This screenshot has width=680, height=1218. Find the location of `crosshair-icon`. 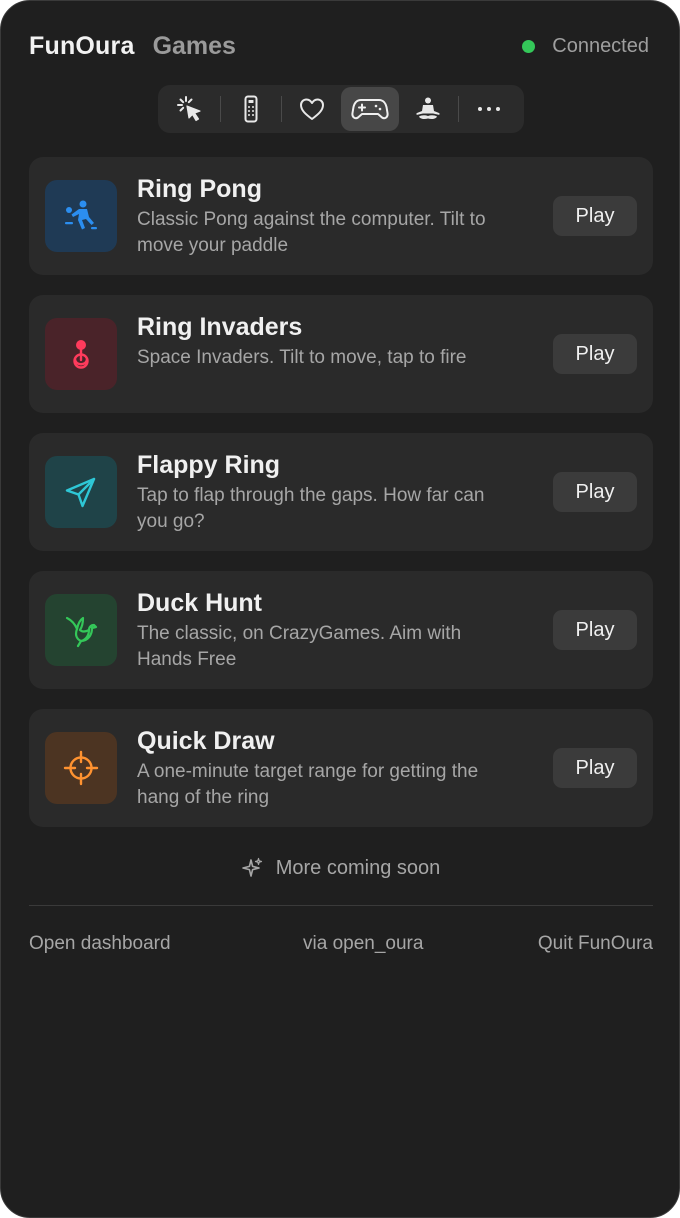

crosshair-icon is located at coordinates (81, 768).